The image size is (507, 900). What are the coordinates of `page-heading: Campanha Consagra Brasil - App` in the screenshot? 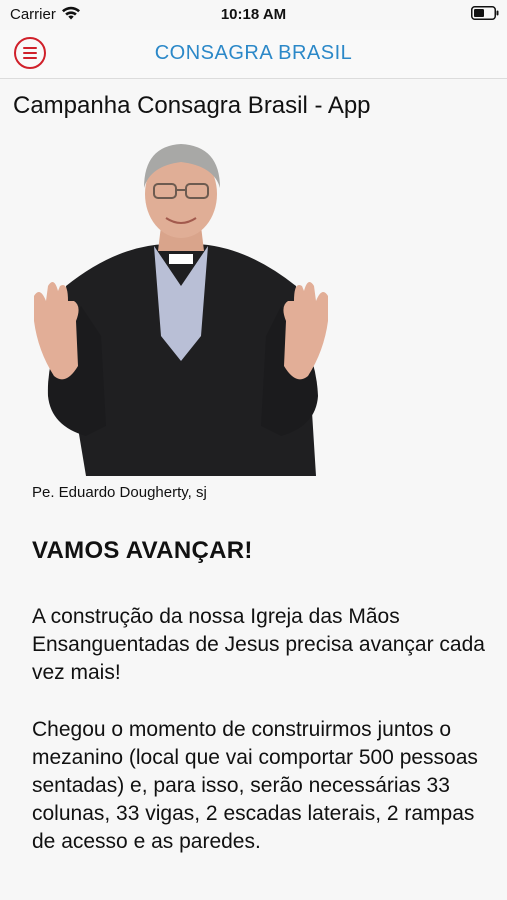 It's located at (192, 105).